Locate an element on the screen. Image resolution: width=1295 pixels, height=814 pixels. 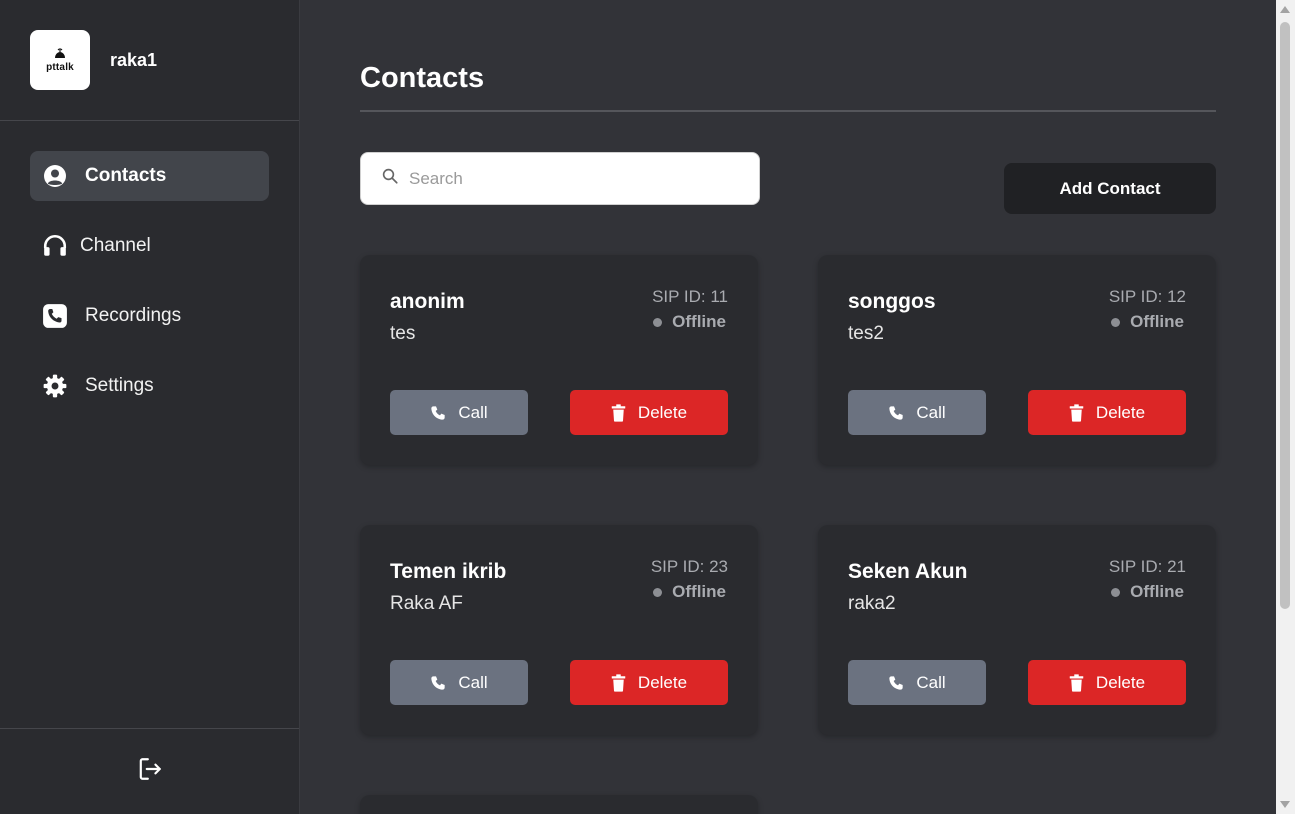
sidebar-item-label: Settings is located at coordinates (119, 385).